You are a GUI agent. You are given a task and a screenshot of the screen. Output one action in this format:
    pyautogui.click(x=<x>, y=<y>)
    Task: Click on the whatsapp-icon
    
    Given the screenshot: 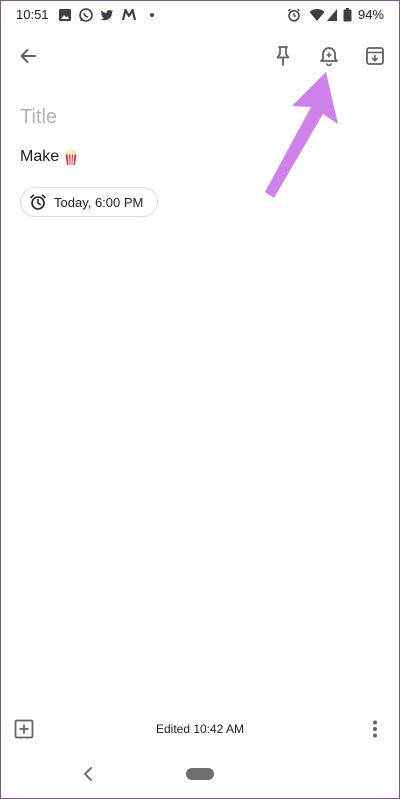 What is the action you would take?
    pyautogui.click(x=86, y=15)
    